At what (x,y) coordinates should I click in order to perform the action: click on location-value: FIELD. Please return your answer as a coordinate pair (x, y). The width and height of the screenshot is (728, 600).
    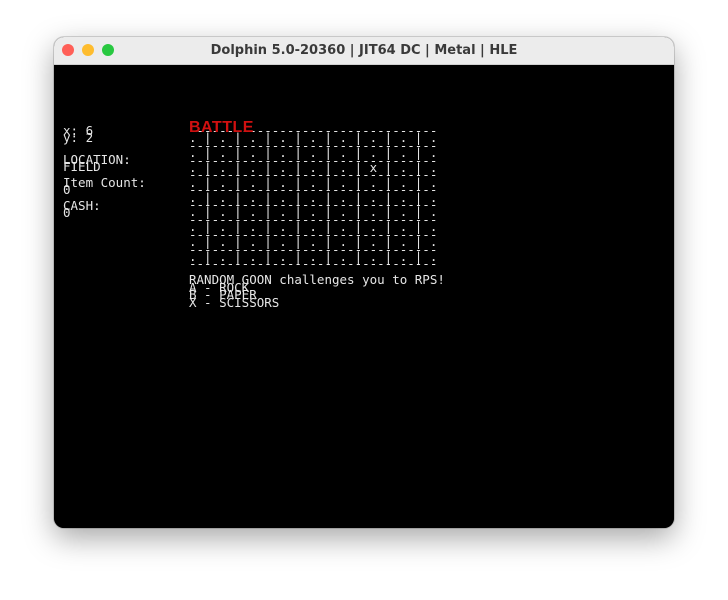
    Looking at the image, I should click on (82, 166).